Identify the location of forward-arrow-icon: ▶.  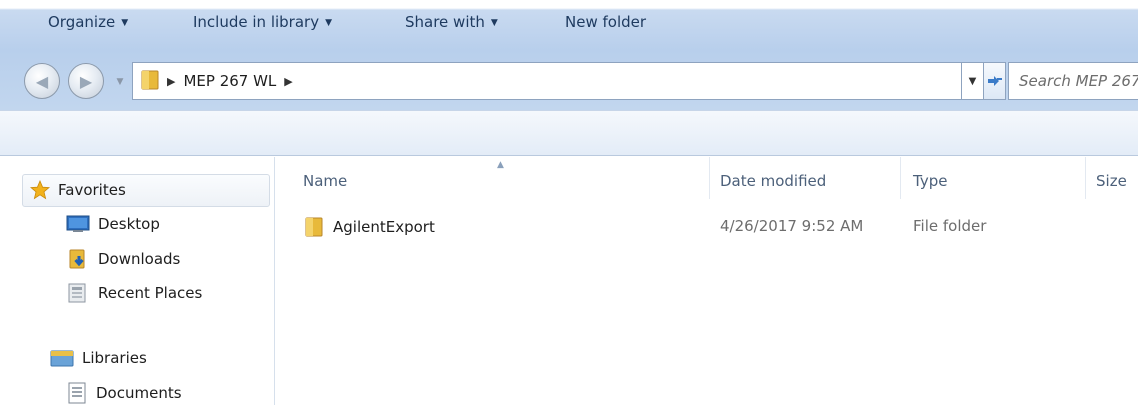
(86, 81).